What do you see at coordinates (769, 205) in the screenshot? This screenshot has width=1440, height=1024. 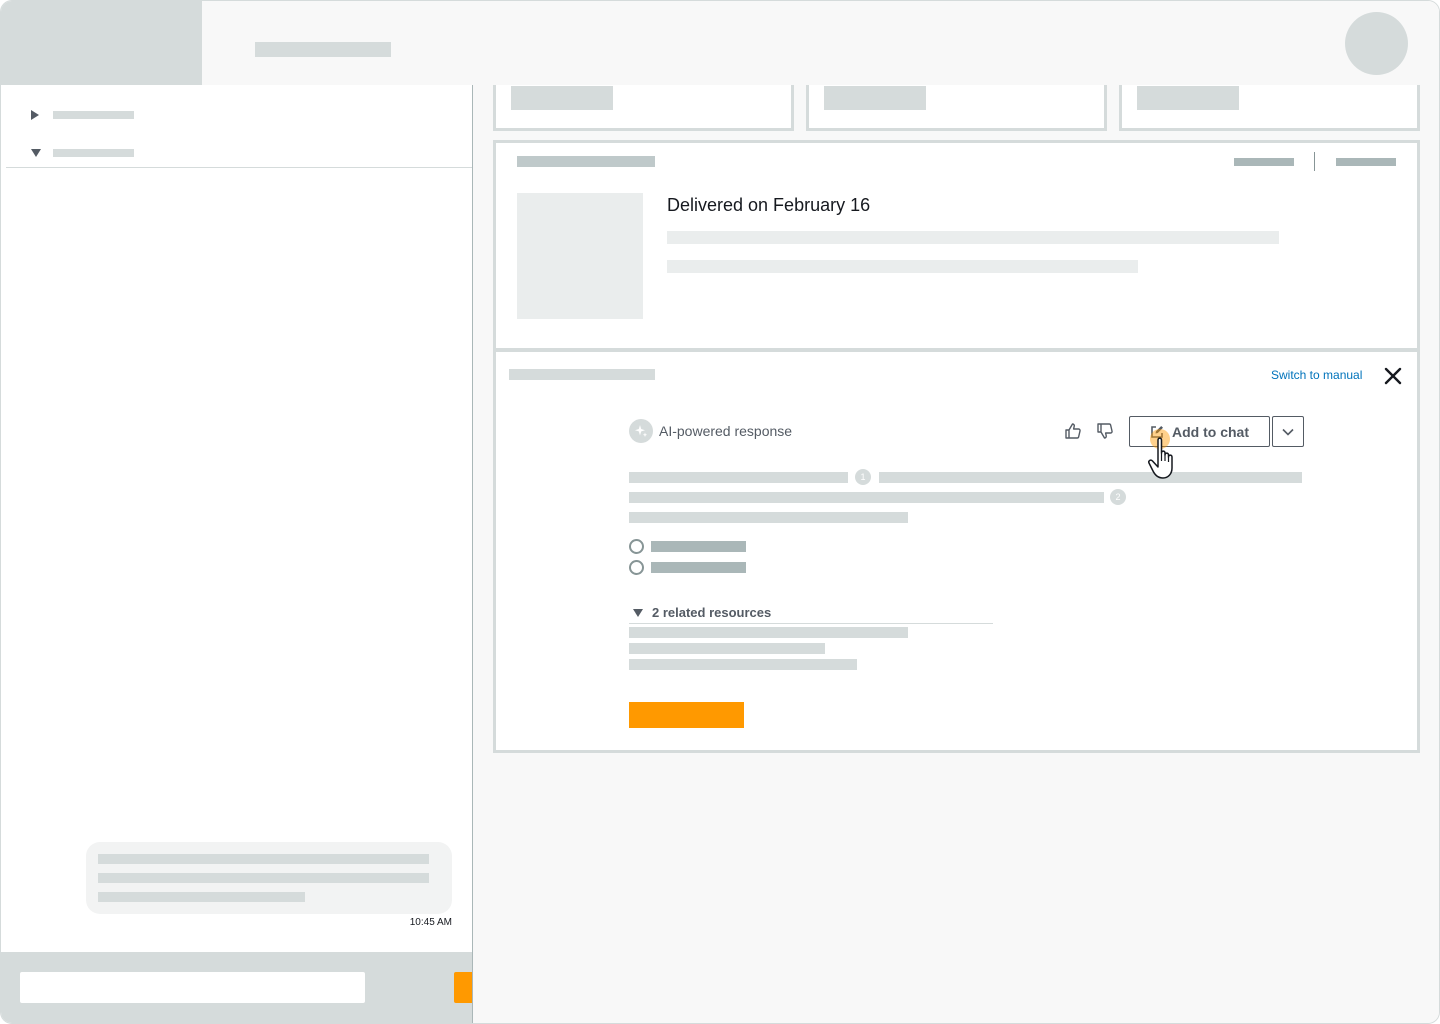 I see `delivery-status: Delivered on February 16` at bounding box center [769, 205].